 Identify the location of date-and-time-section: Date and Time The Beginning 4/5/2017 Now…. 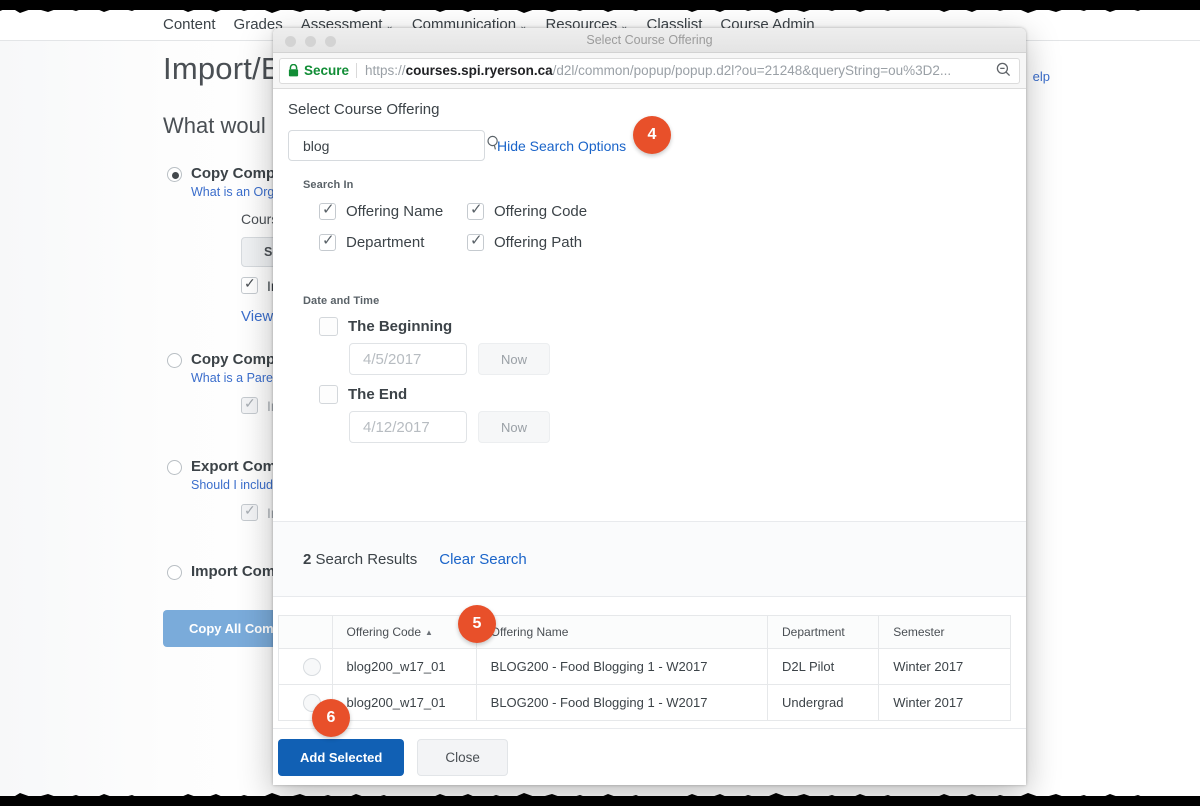
(649, 369).